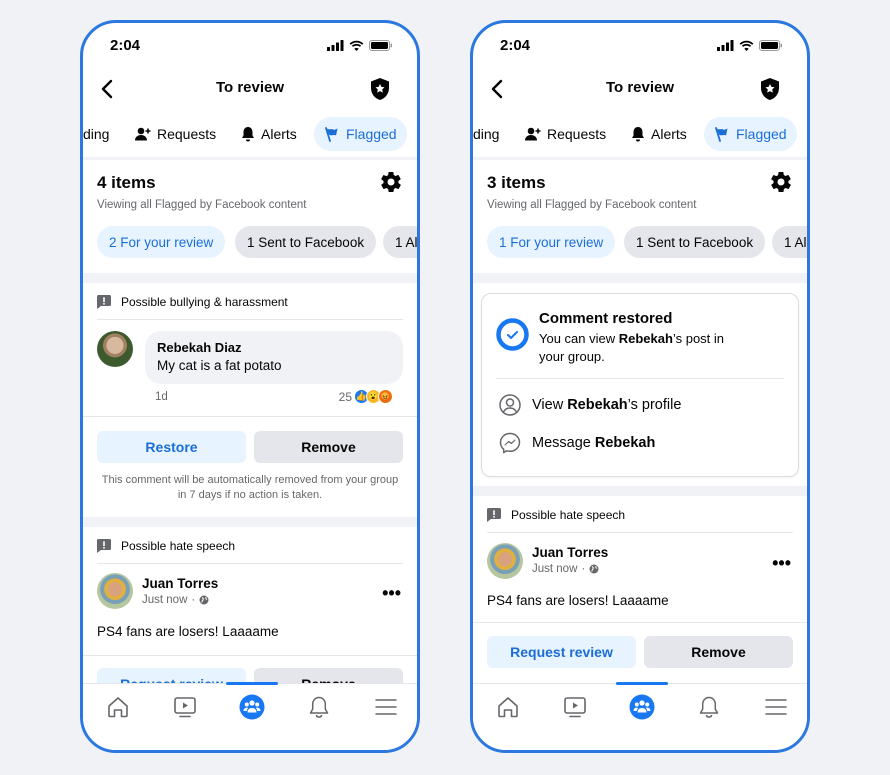  I want to click on comment-author: Rebekah Diaz, so click(274, 347).